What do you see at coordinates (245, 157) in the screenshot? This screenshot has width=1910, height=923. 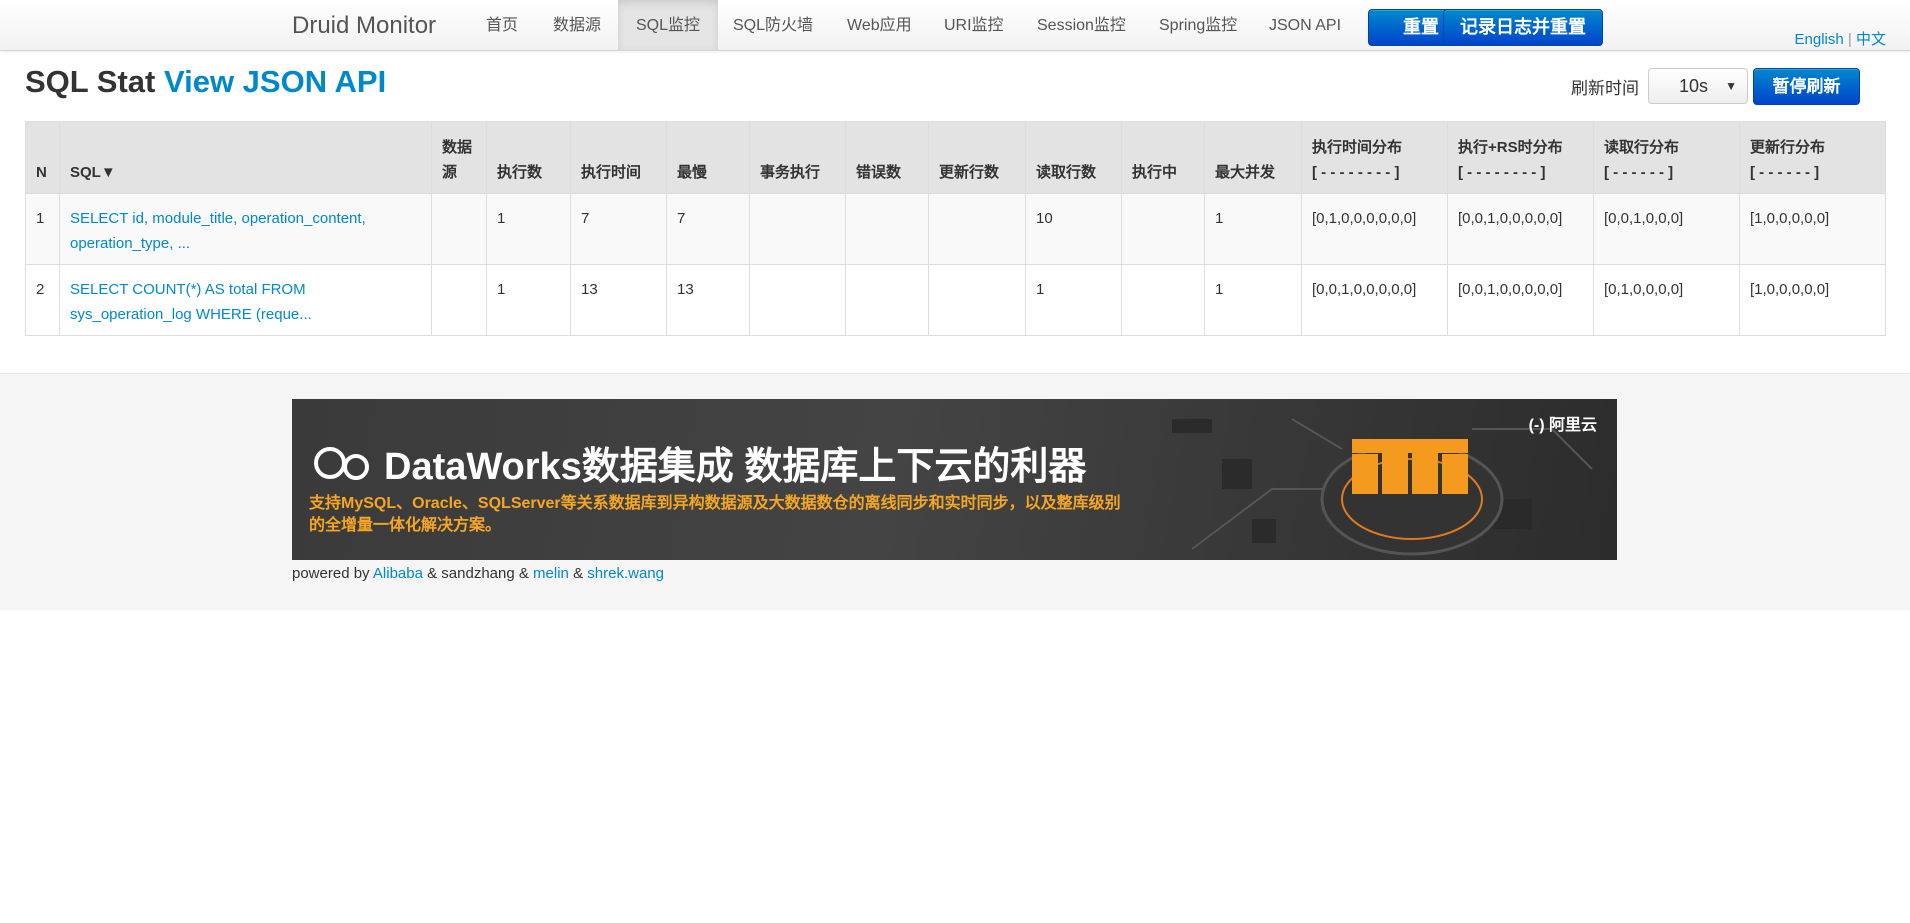 I see `col-header-sql: SQL▼` at bounding box center [245, 157].